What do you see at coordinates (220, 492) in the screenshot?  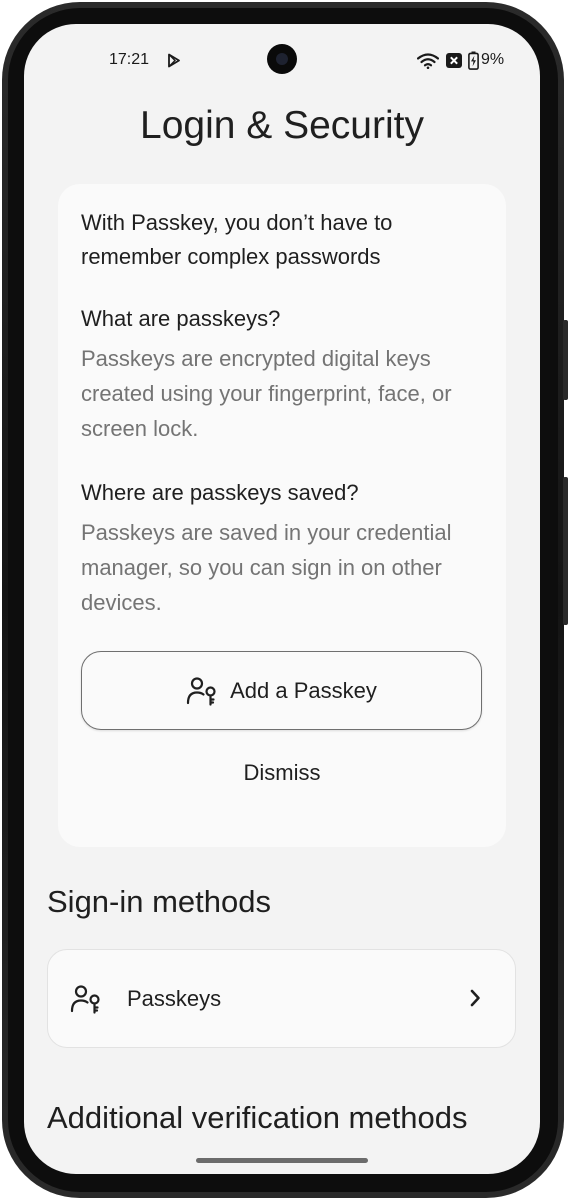 I see `question-where-saved: Where are passkeys saved?` at bounding box center [220, 492].